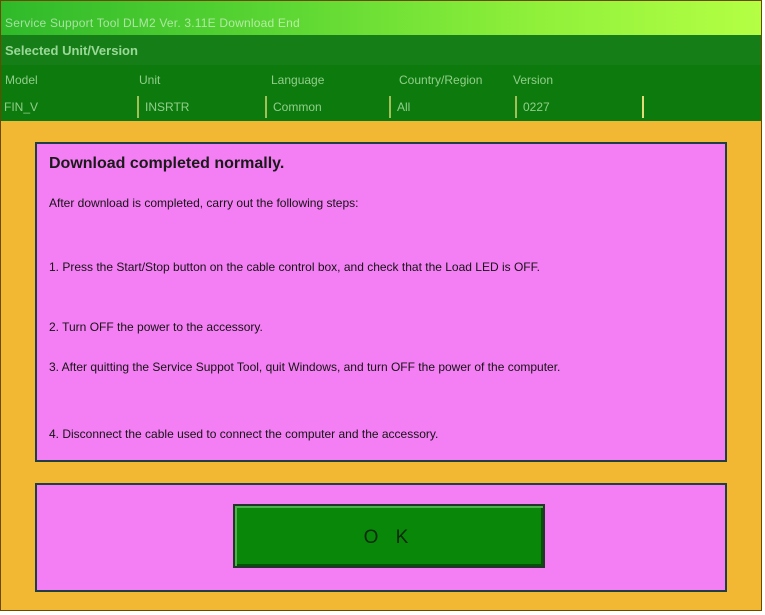  I want to click on step-2: 2. Turn OFF the power to the accessory., so click(156, 327).